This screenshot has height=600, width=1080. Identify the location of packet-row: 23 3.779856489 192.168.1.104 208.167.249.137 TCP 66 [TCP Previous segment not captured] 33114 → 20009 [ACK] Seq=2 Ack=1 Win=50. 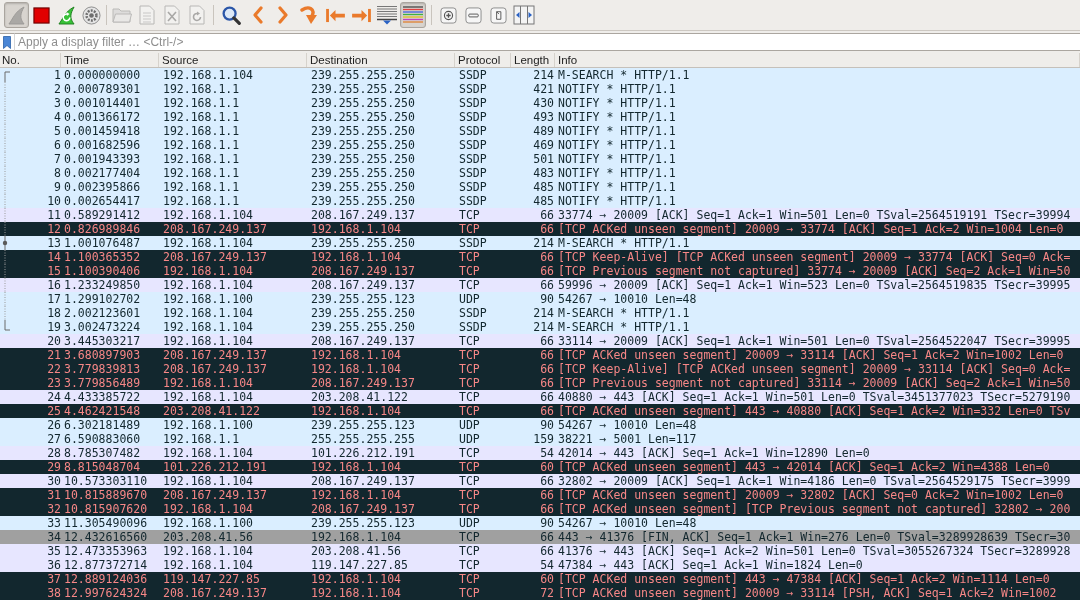
(540, 383).